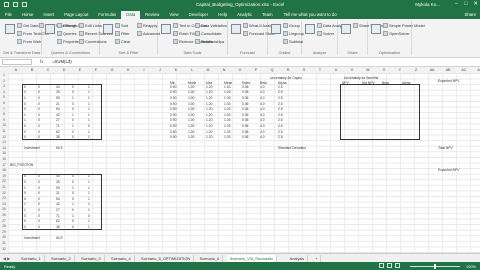 This screenshot has height=270, width=480. What do you see at coordinates (166, 258) in the screenshot?
I see `sheet-tab-scenario-5-optimization: Scenario_5_OPTIMIZATION` at bounding box center [166, 258].